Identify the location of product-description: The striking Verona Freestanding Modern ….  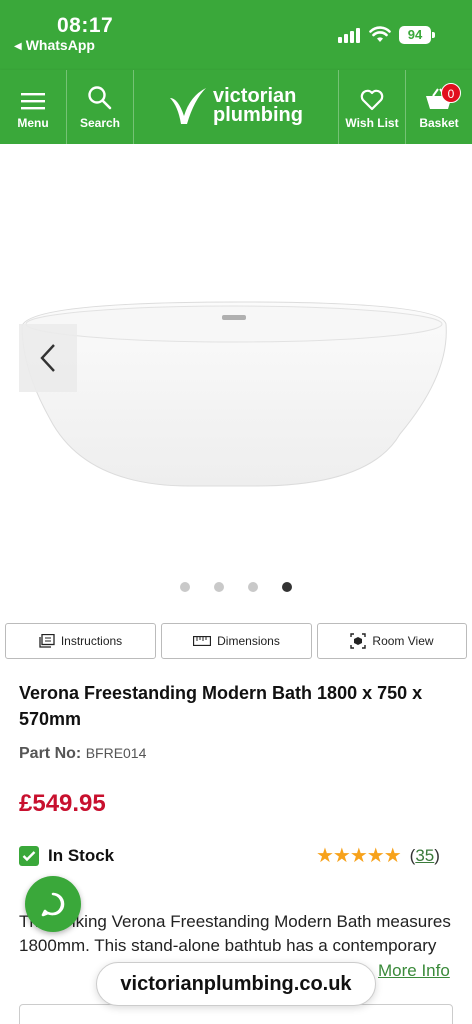
(235, 933).